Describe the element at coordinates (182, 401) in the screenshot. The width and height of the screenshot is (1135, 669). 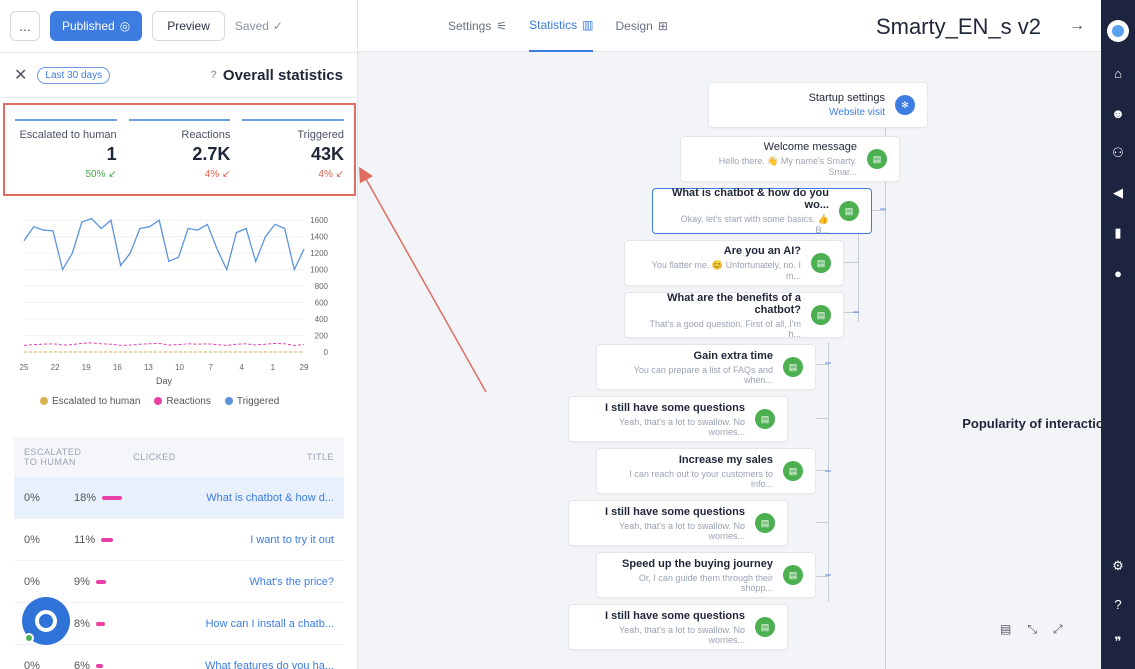
I see `legend-reactions: Reactions` at that location.